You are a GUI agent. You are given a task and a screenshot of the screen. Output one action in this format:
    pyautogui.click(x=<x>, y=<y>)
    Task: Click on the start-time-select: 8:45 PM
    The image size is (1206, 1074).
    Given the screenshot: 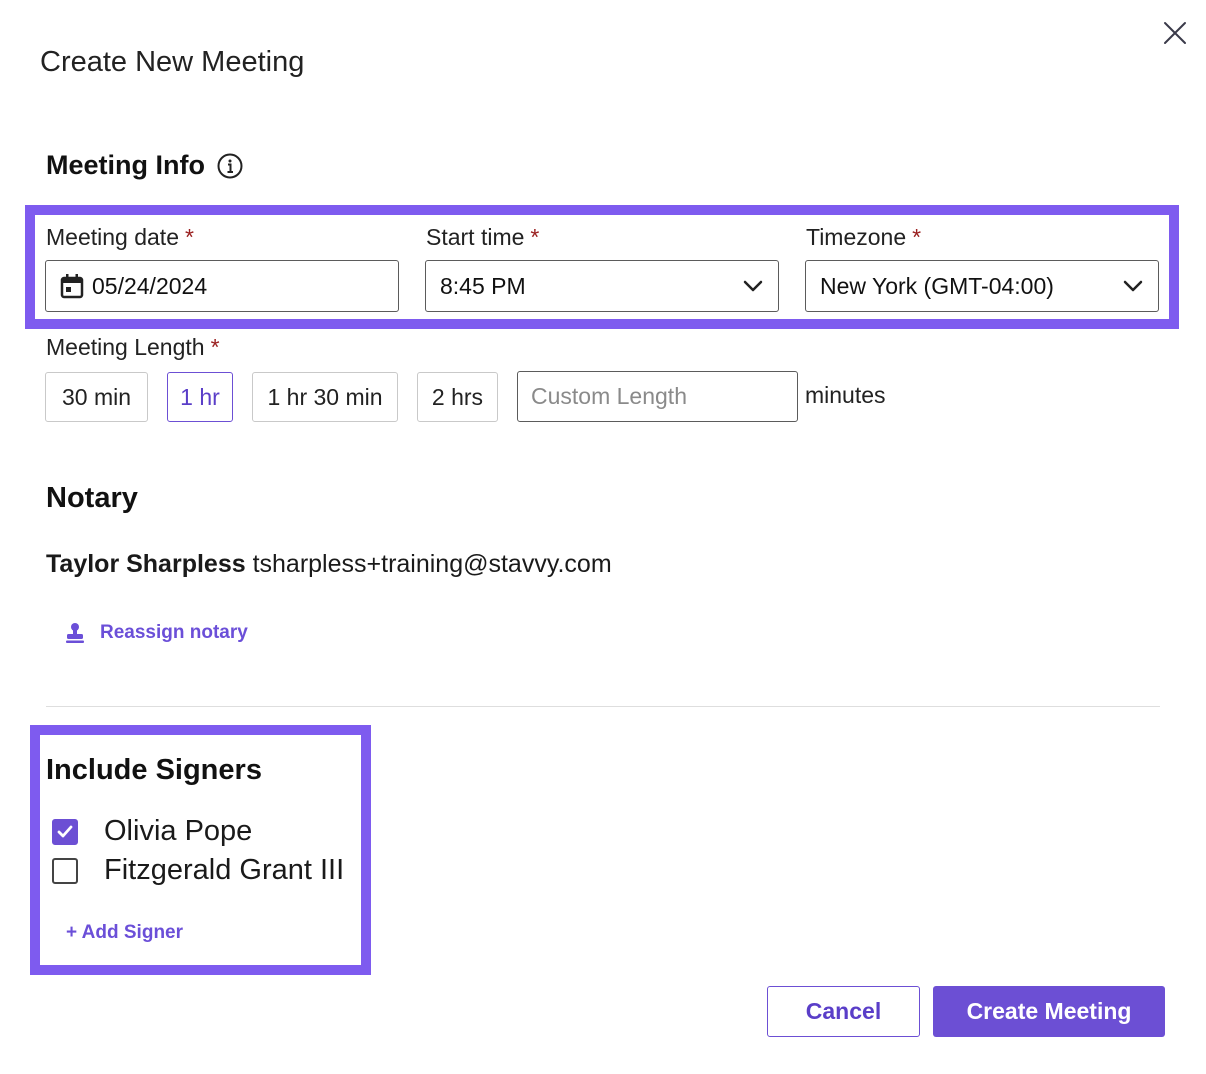 What is the action you would take?
    pyautogui.click(x=602, y=286)
    